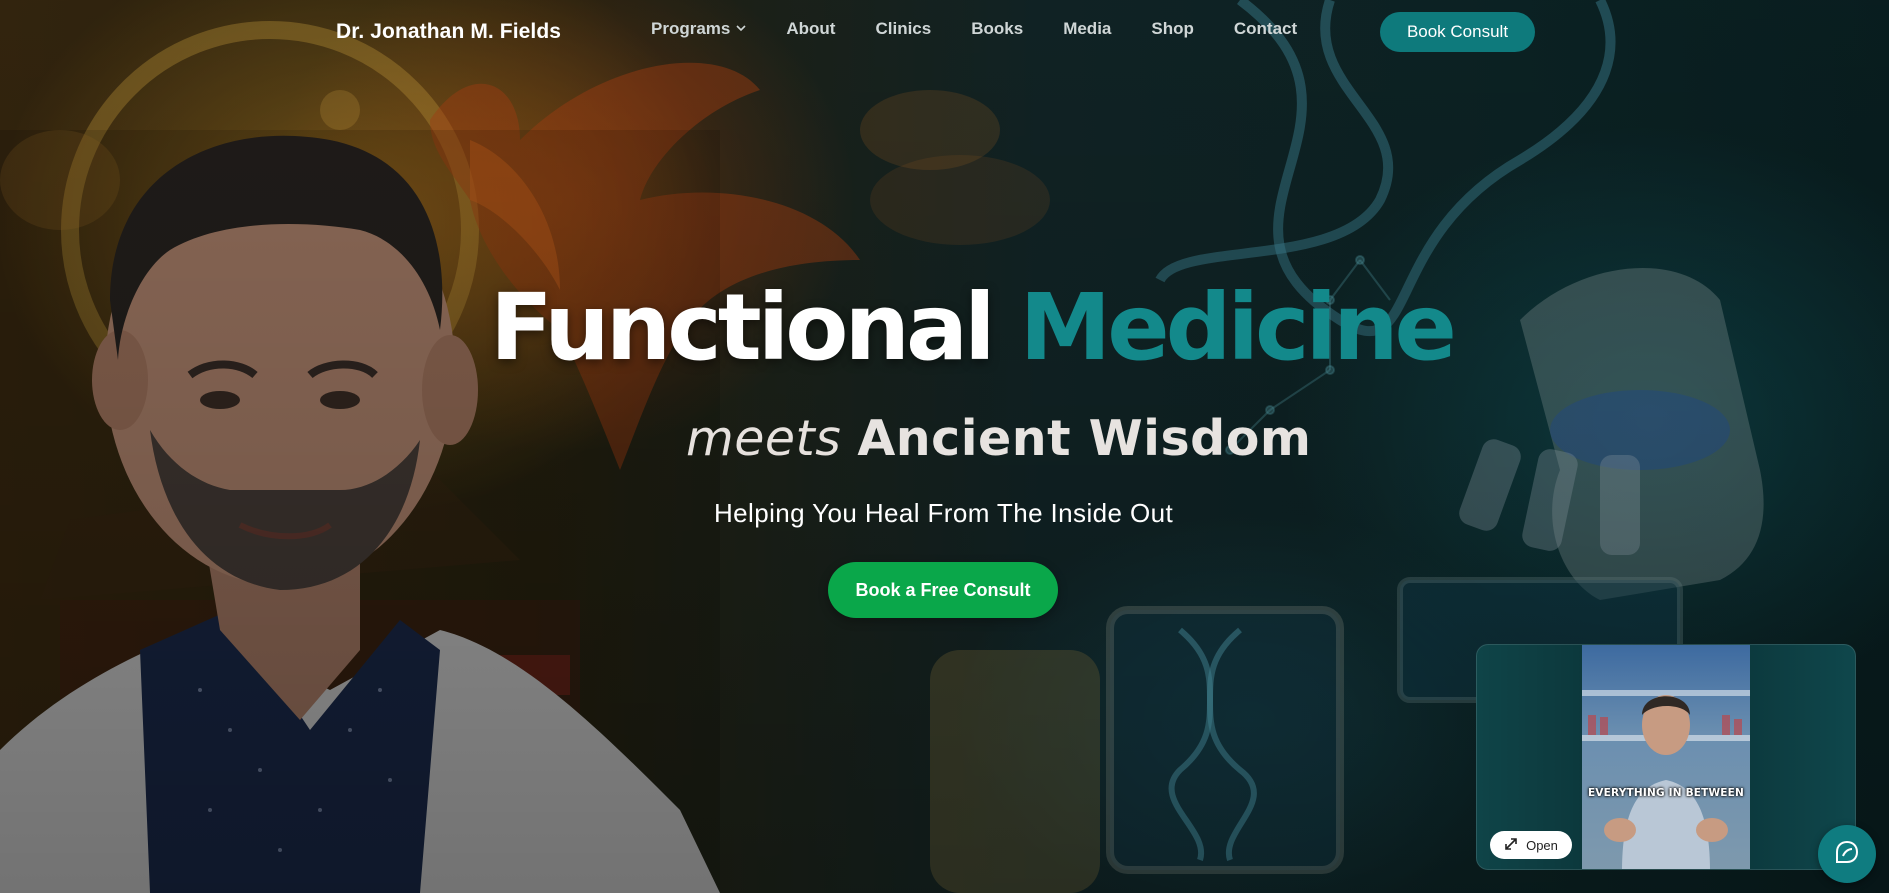 The width and height of the screenshot is (1889, 893). Describe the element at coordinates (944, 513) in the screenshot. I see `hero-tagline: Helping You Heal From The Inside Out` at that location.